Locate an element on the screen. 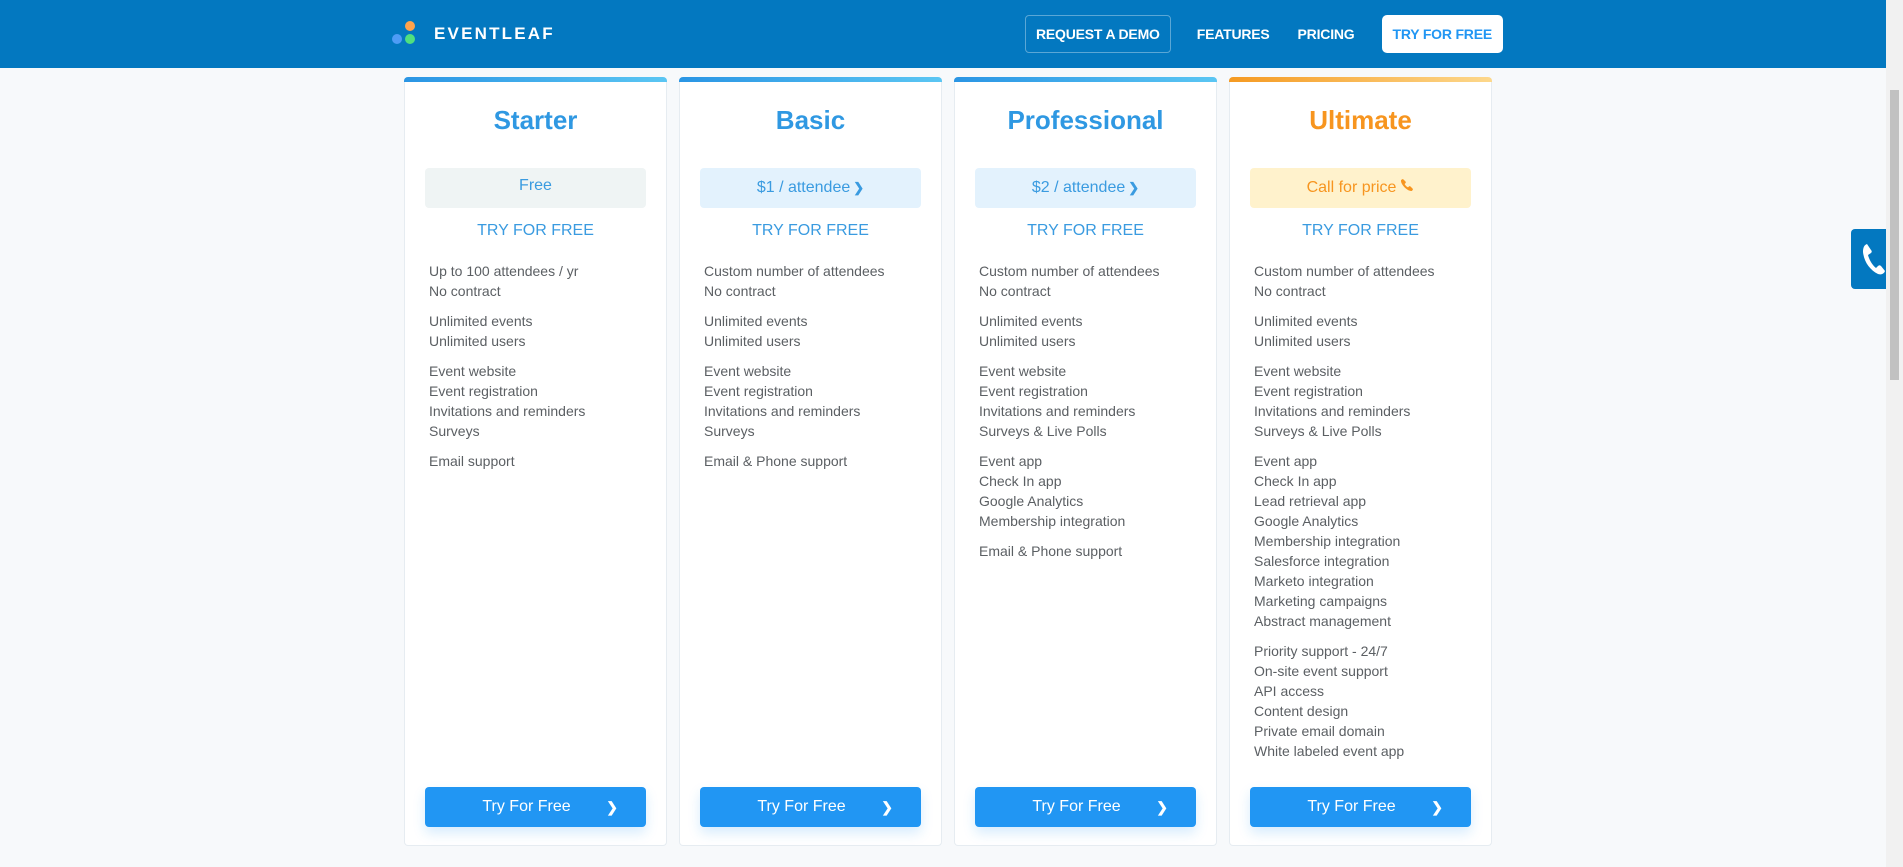 This screenshot has height=867, width=1903. plan-name: Basic is located at coordinates (810, 120).